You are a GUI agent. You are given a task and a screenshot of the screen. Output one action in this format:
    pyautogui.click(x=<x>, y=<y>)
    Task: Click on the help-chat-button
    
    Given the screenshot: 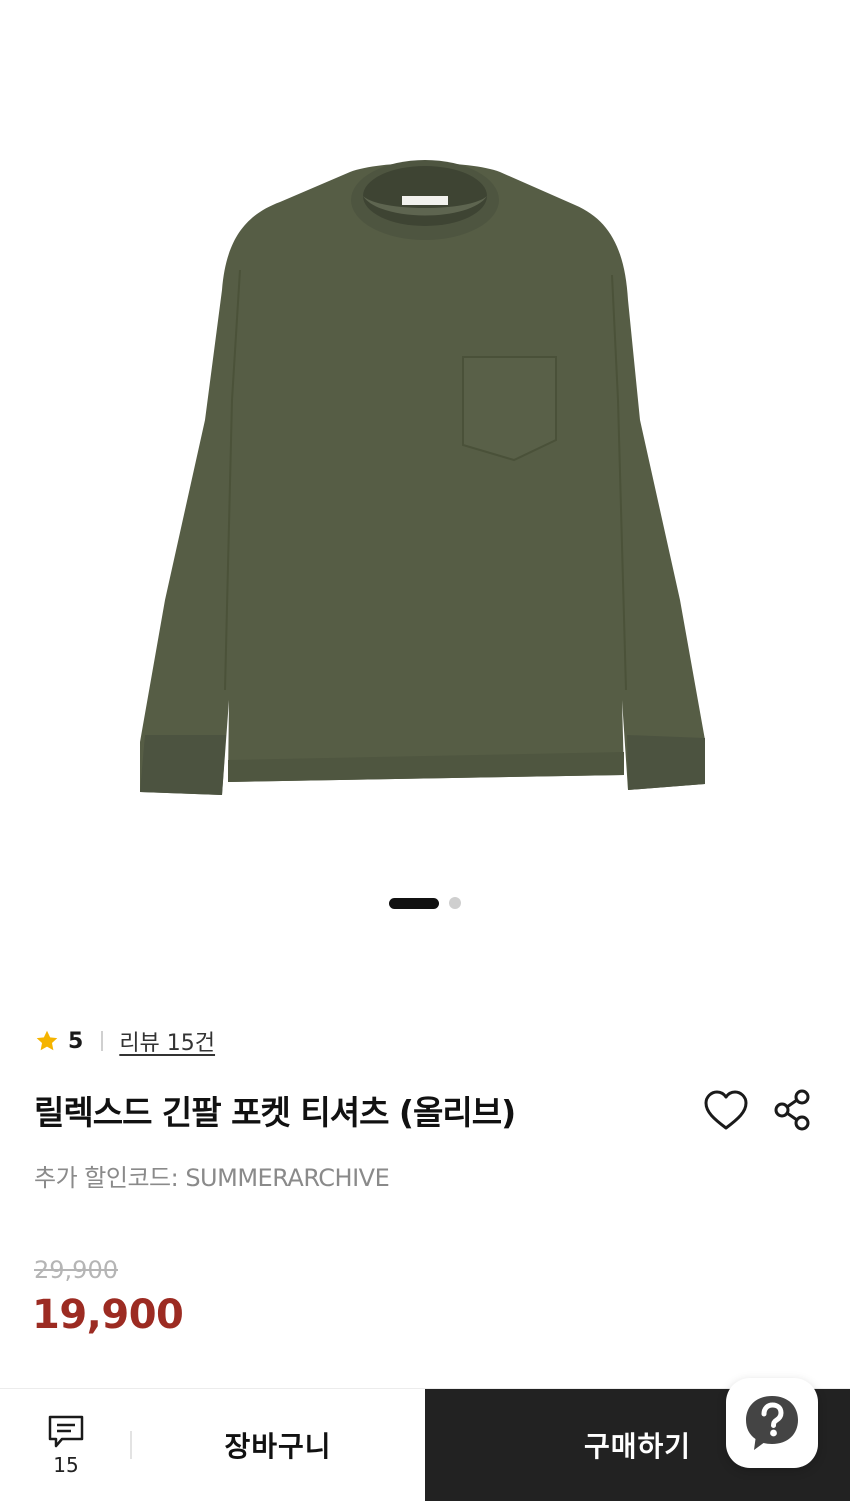 What is the action you would take?
    pyautogui.click(x=772, y=1423)
    